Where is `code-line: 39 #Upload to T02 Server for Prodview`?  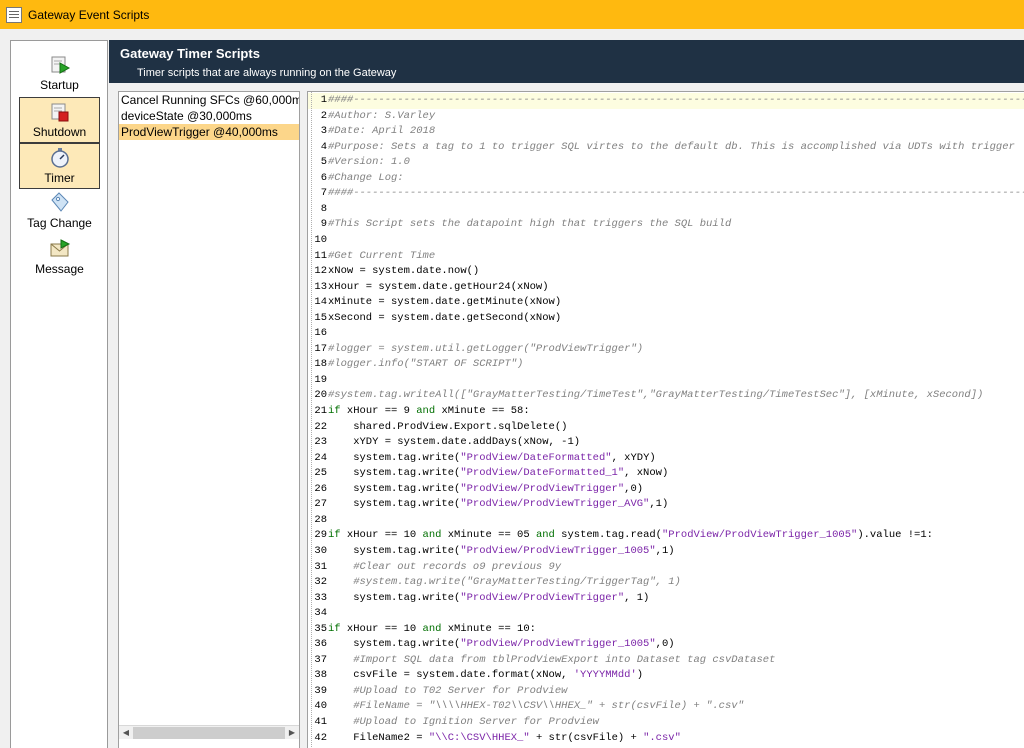
code-line: 39 #Upload to T02 Server for Prodview is located at coordinates (437, 692).